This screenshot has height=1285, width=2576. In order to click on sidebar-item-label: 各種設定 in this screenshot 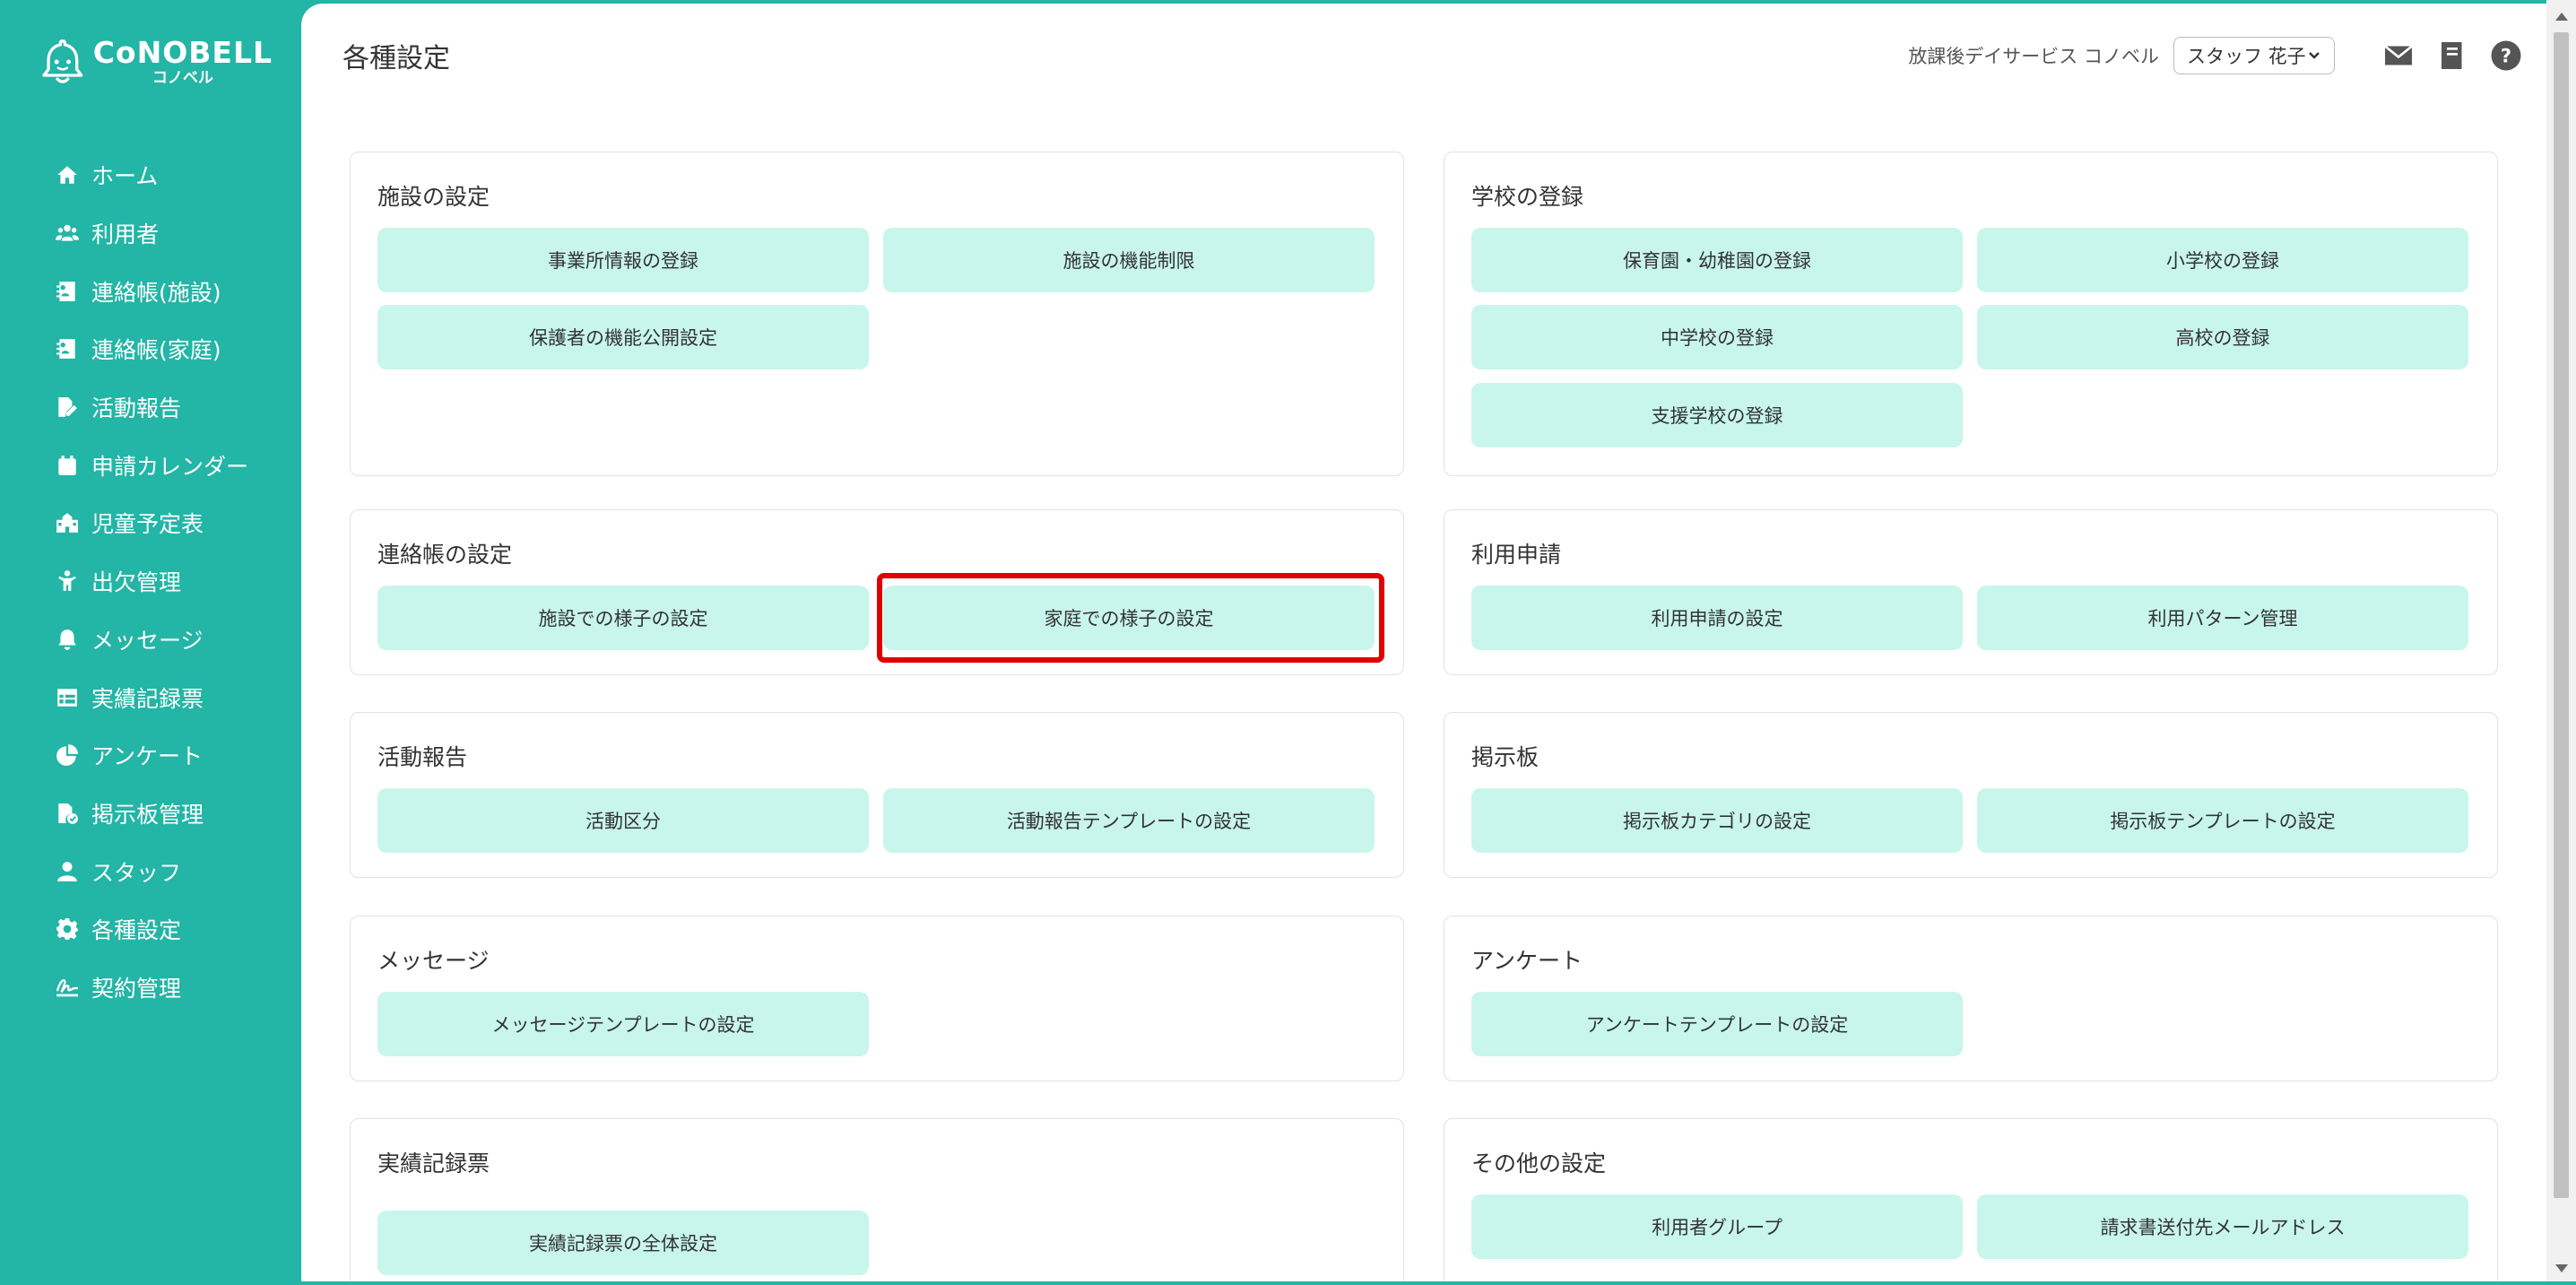, I will do `click(136, 931)`.